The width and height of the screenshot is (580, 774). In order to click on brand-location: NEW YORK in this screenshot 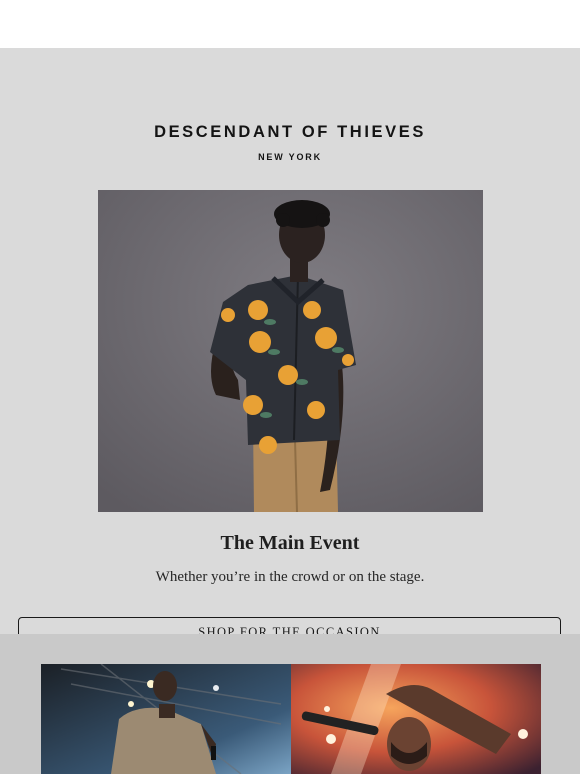, I will do `click(290, 157)`.